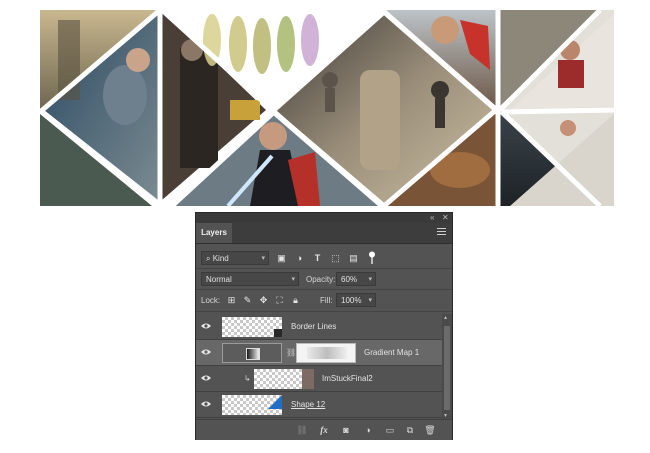 The width and height of the screenshot is (650, 453). What do you see at coordinates (349, 279) in the screenshot?
I see `opacity-value: 60%` at bounding box center [349, 279].